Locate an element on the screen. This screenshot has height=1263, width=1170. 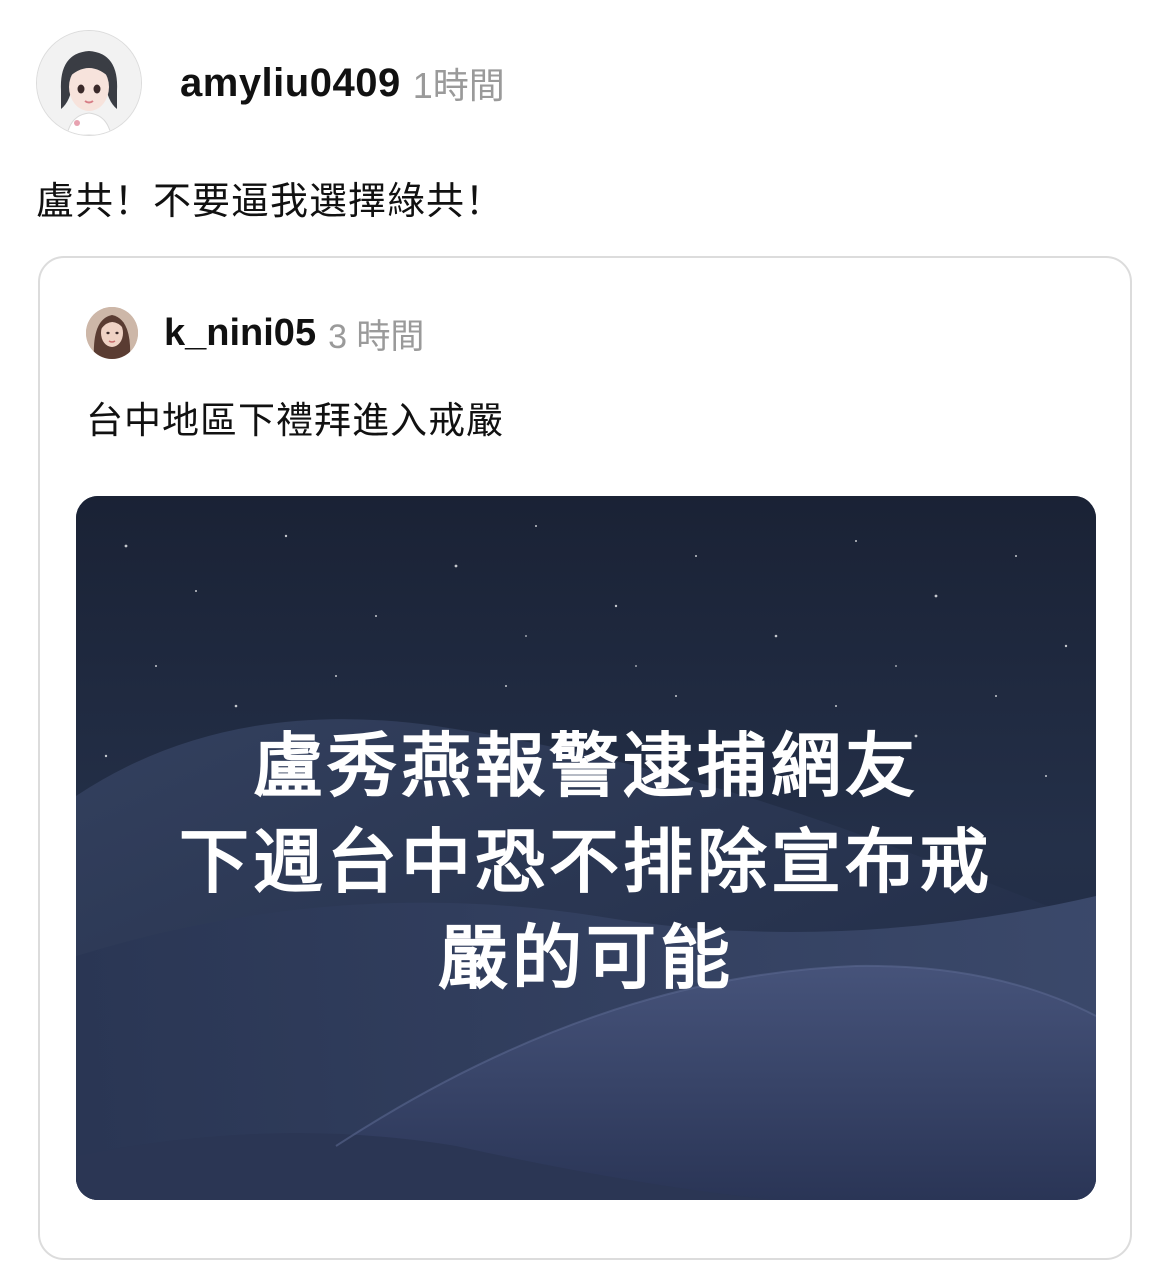
quoted-post-text: 台中地區下禮拜進入戒嚴 is located at coordinates (295, 420).